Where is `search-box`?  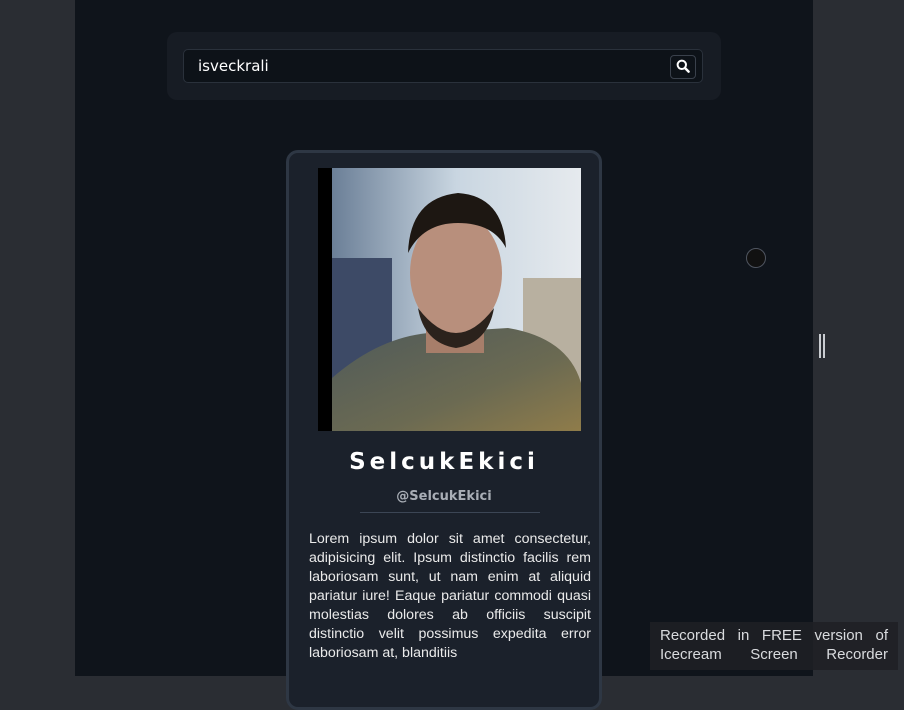
search-box is located at coordinates (443, 66).